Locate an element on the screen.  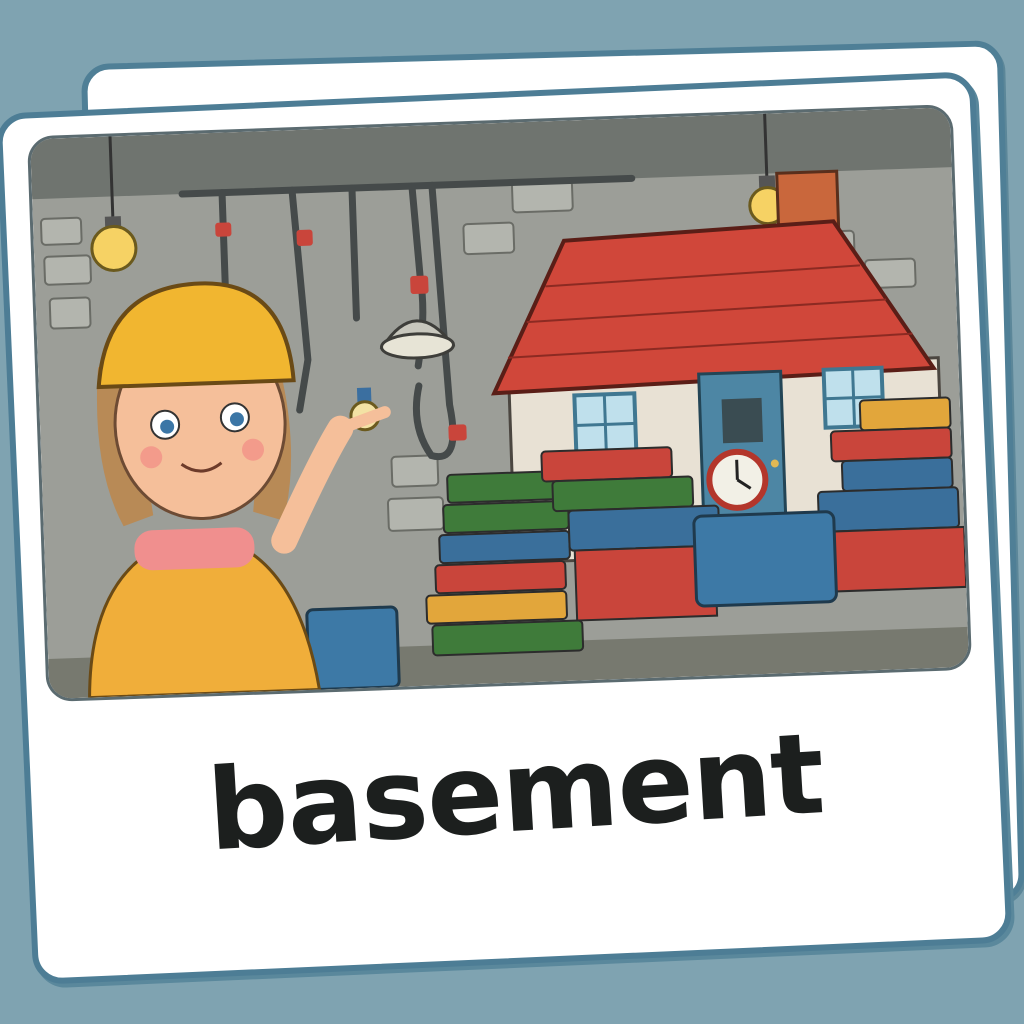
flashcard-word: basement is located at coordinates (516, 793).